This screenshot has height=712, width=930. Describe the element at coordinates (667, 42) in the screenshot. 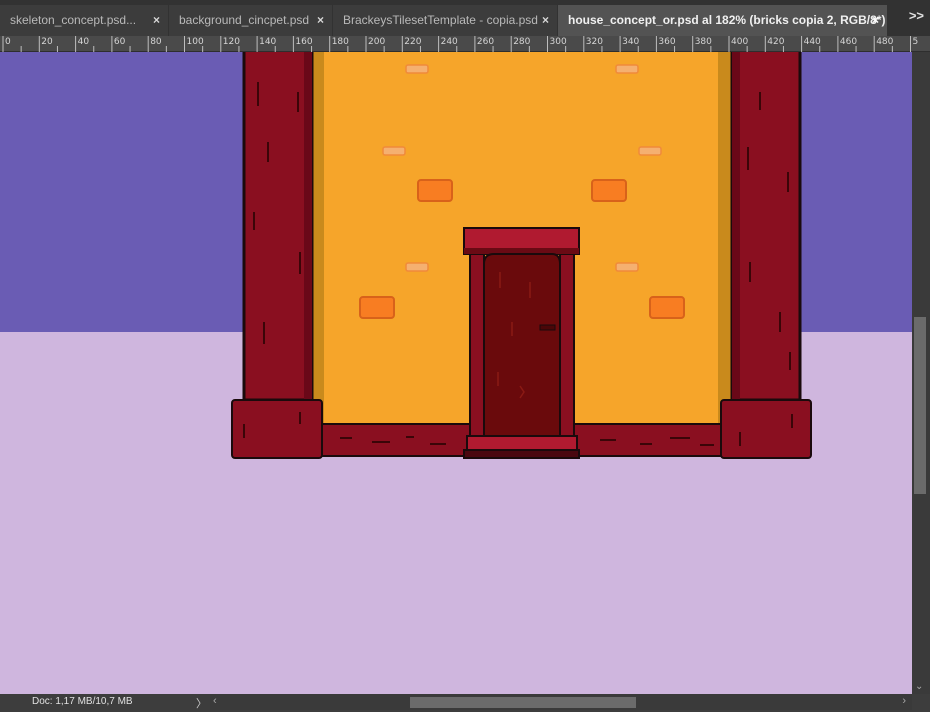

I see `ruler-label: 360` at that location.